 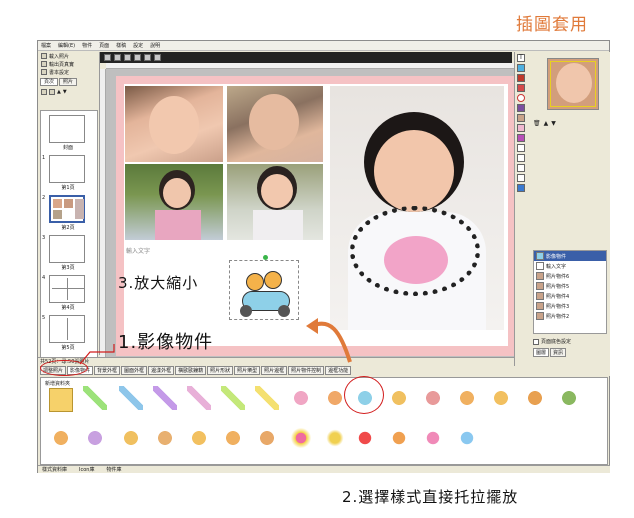 I want to click on annotation-arrows, so click(x=215, y=341).